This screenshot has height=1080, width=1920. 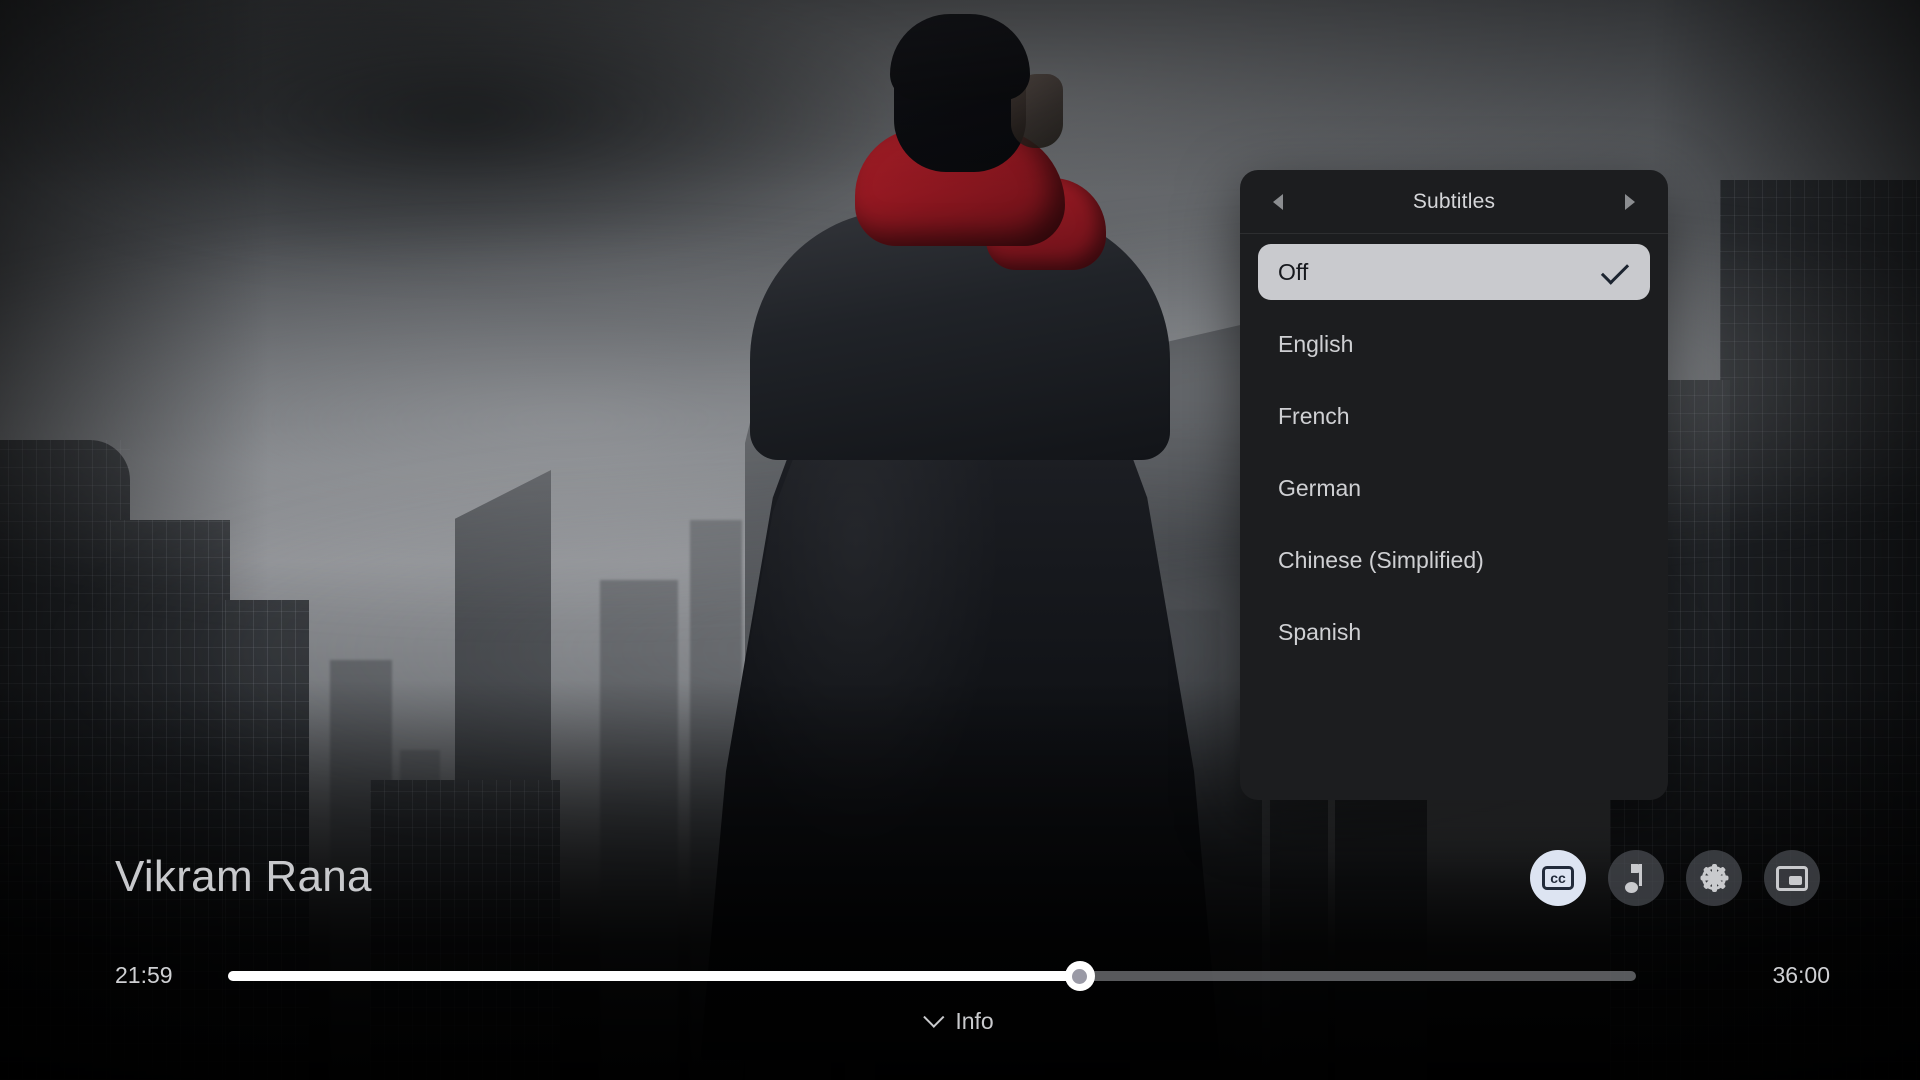 I want to click on settings-button, so click(x=1714, y=878).